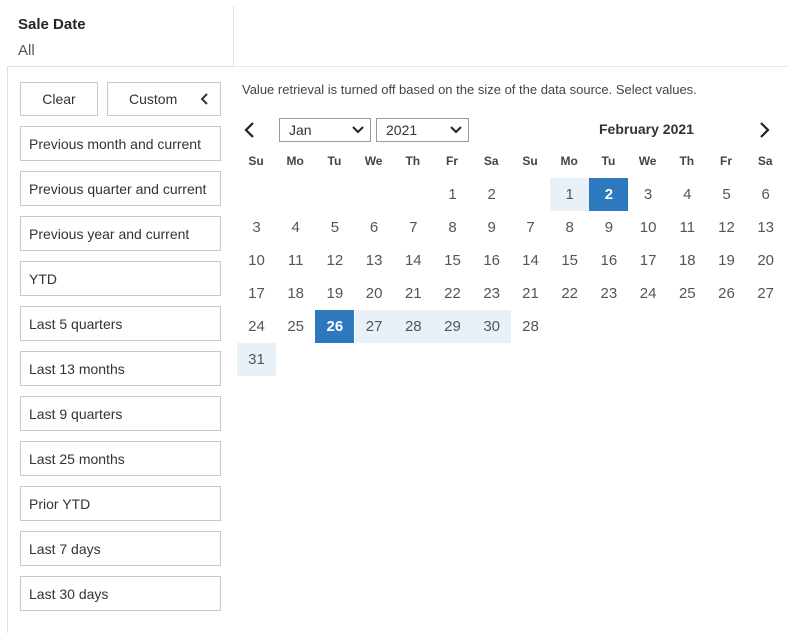 The height and width of the screenshot is (633, 788). Describe the element at coordinates (300, 130) in the screenshot. I see `month-select-value: Jan` at that location.